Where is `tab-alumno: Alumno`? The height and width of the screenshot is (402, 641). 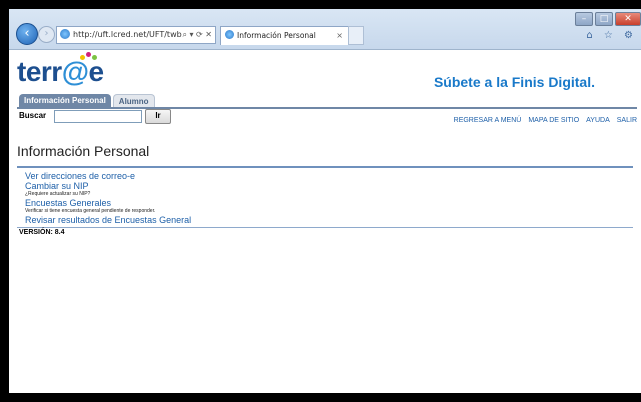
tab-alumno: Alumno is located at coordinates (133, 100).